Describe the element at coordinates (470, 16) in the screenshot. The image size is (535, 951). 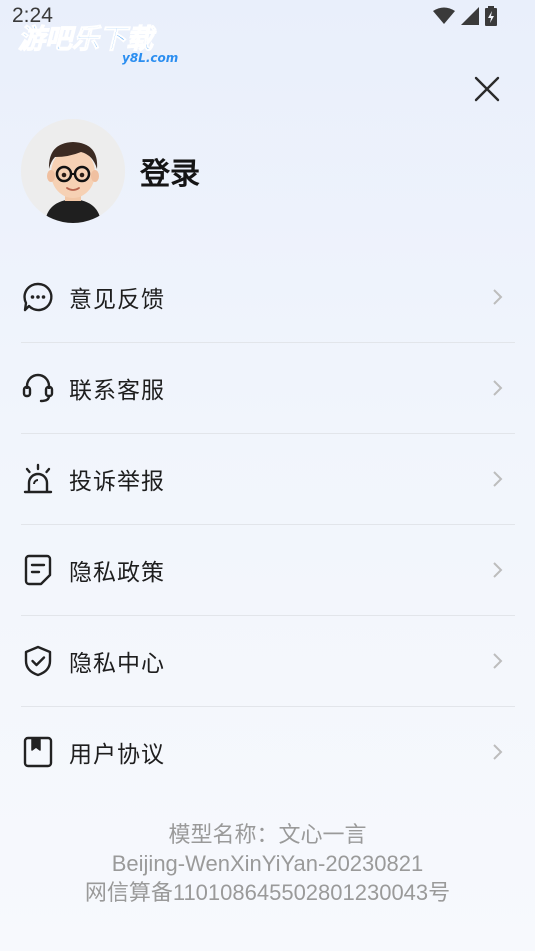
I see `cellular-signal-icon` at that location.